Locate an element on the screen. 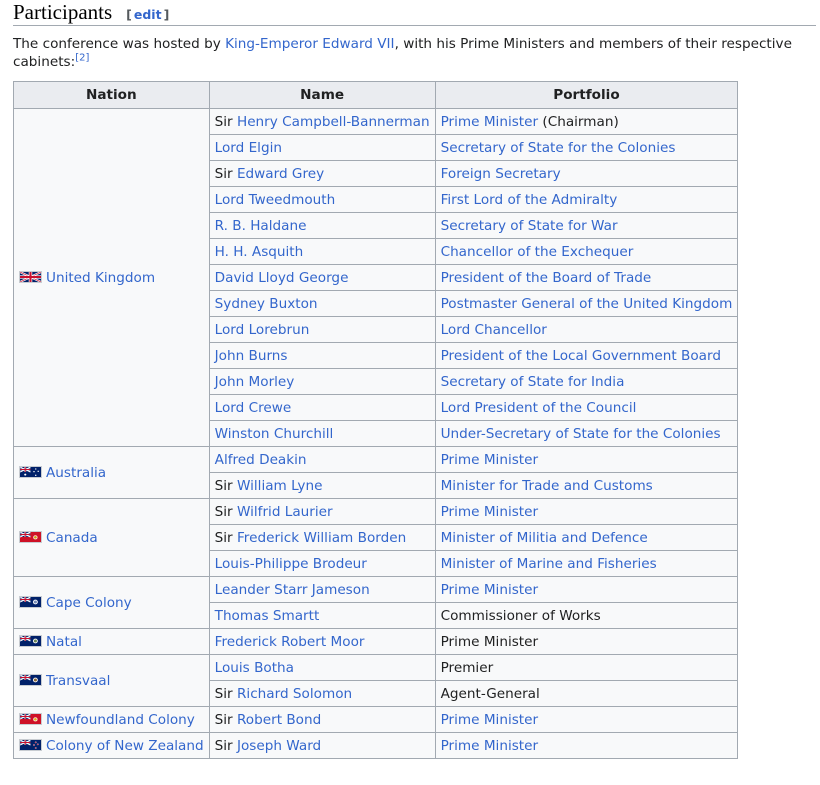 The width and height of the screenshot is (820, 785). reference-link: [2] is located at coordinates (82, 57).